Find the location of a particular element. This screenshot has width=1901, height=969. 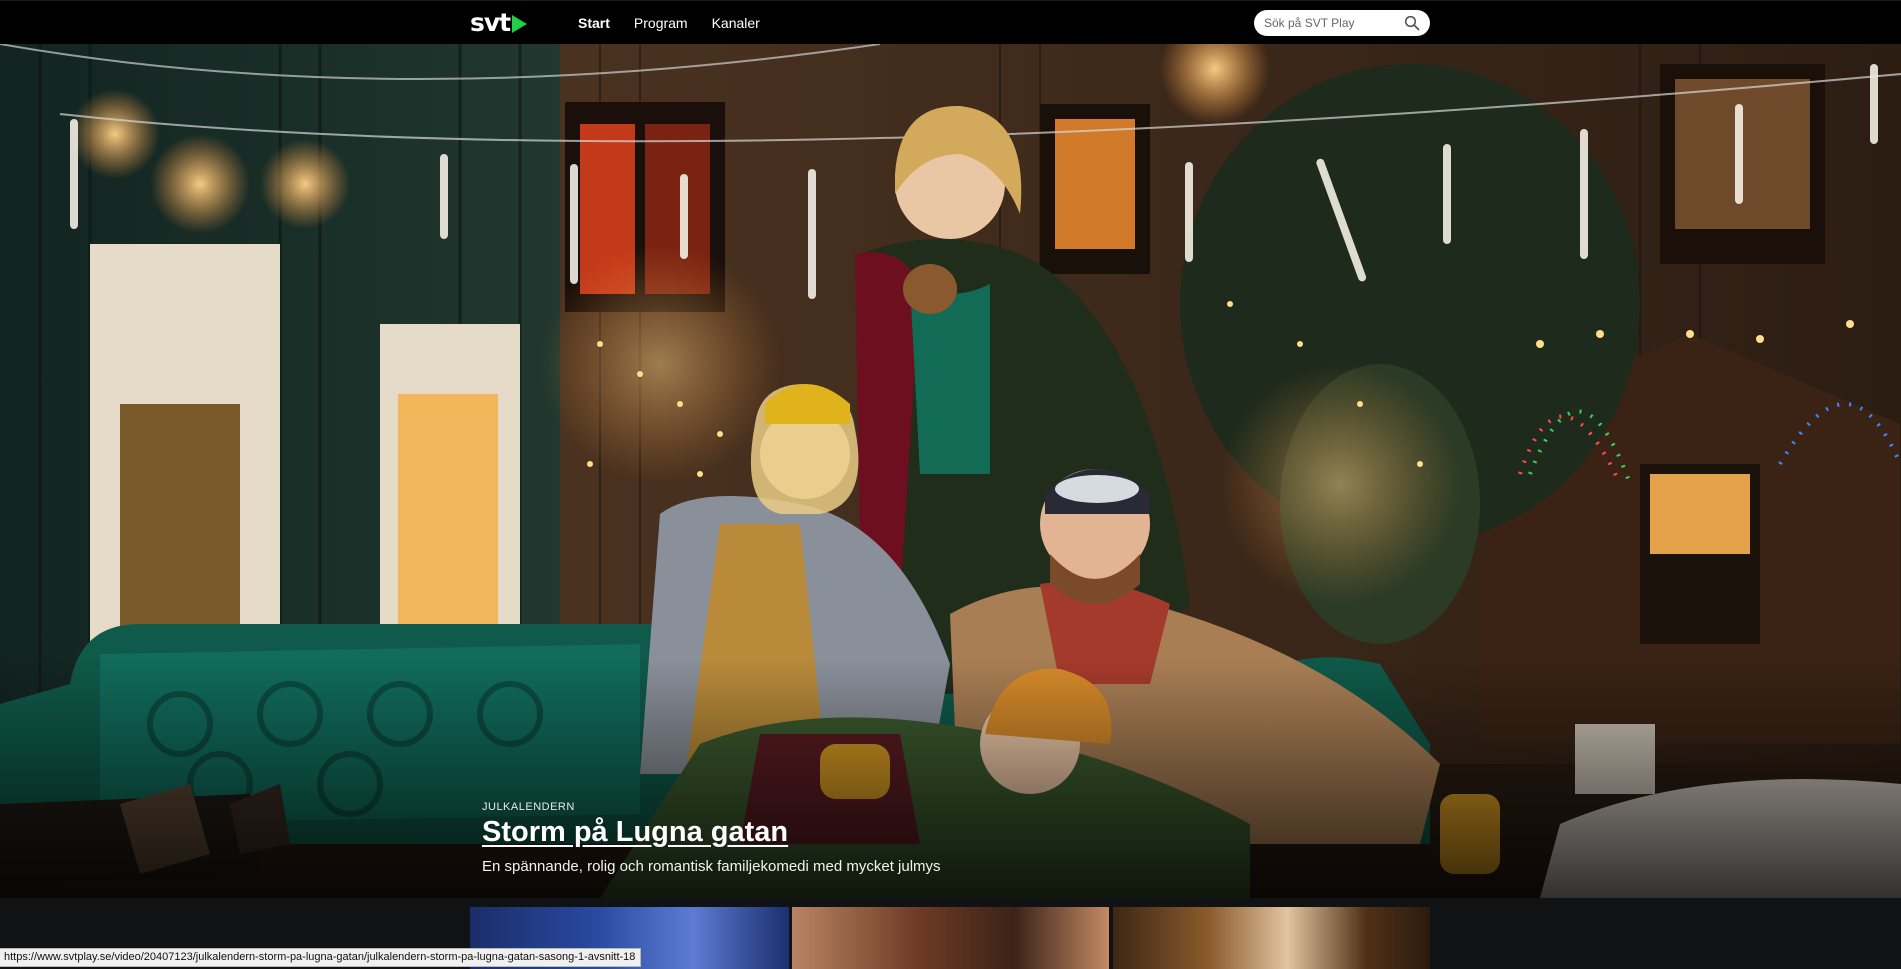

search-icon is located at coordinates (1412, 23).